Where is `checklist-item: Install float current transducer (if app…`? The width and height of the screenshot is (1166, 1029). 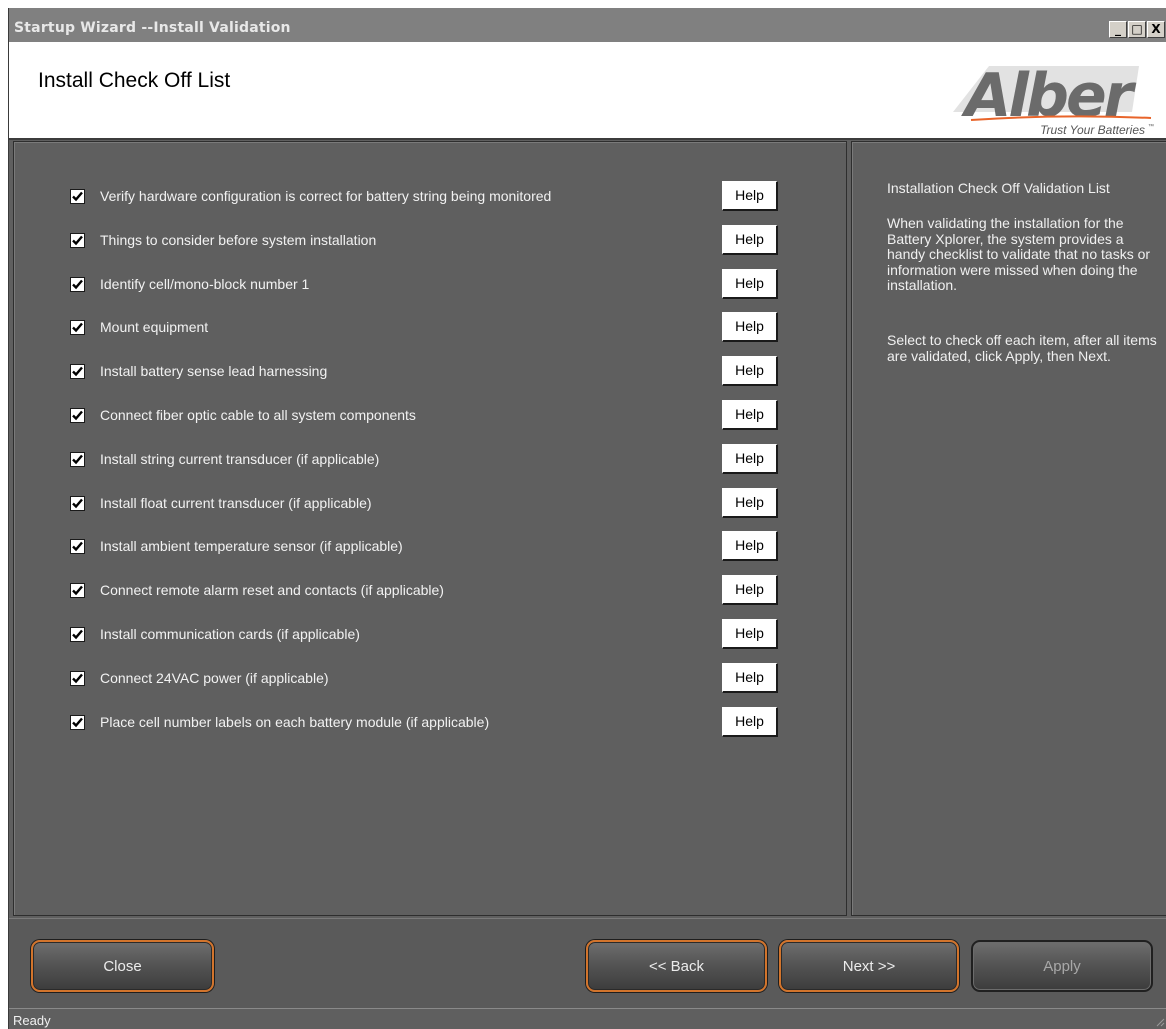
checklist-item: Install float current transducer (if app… is located at coordinates (221, 503).